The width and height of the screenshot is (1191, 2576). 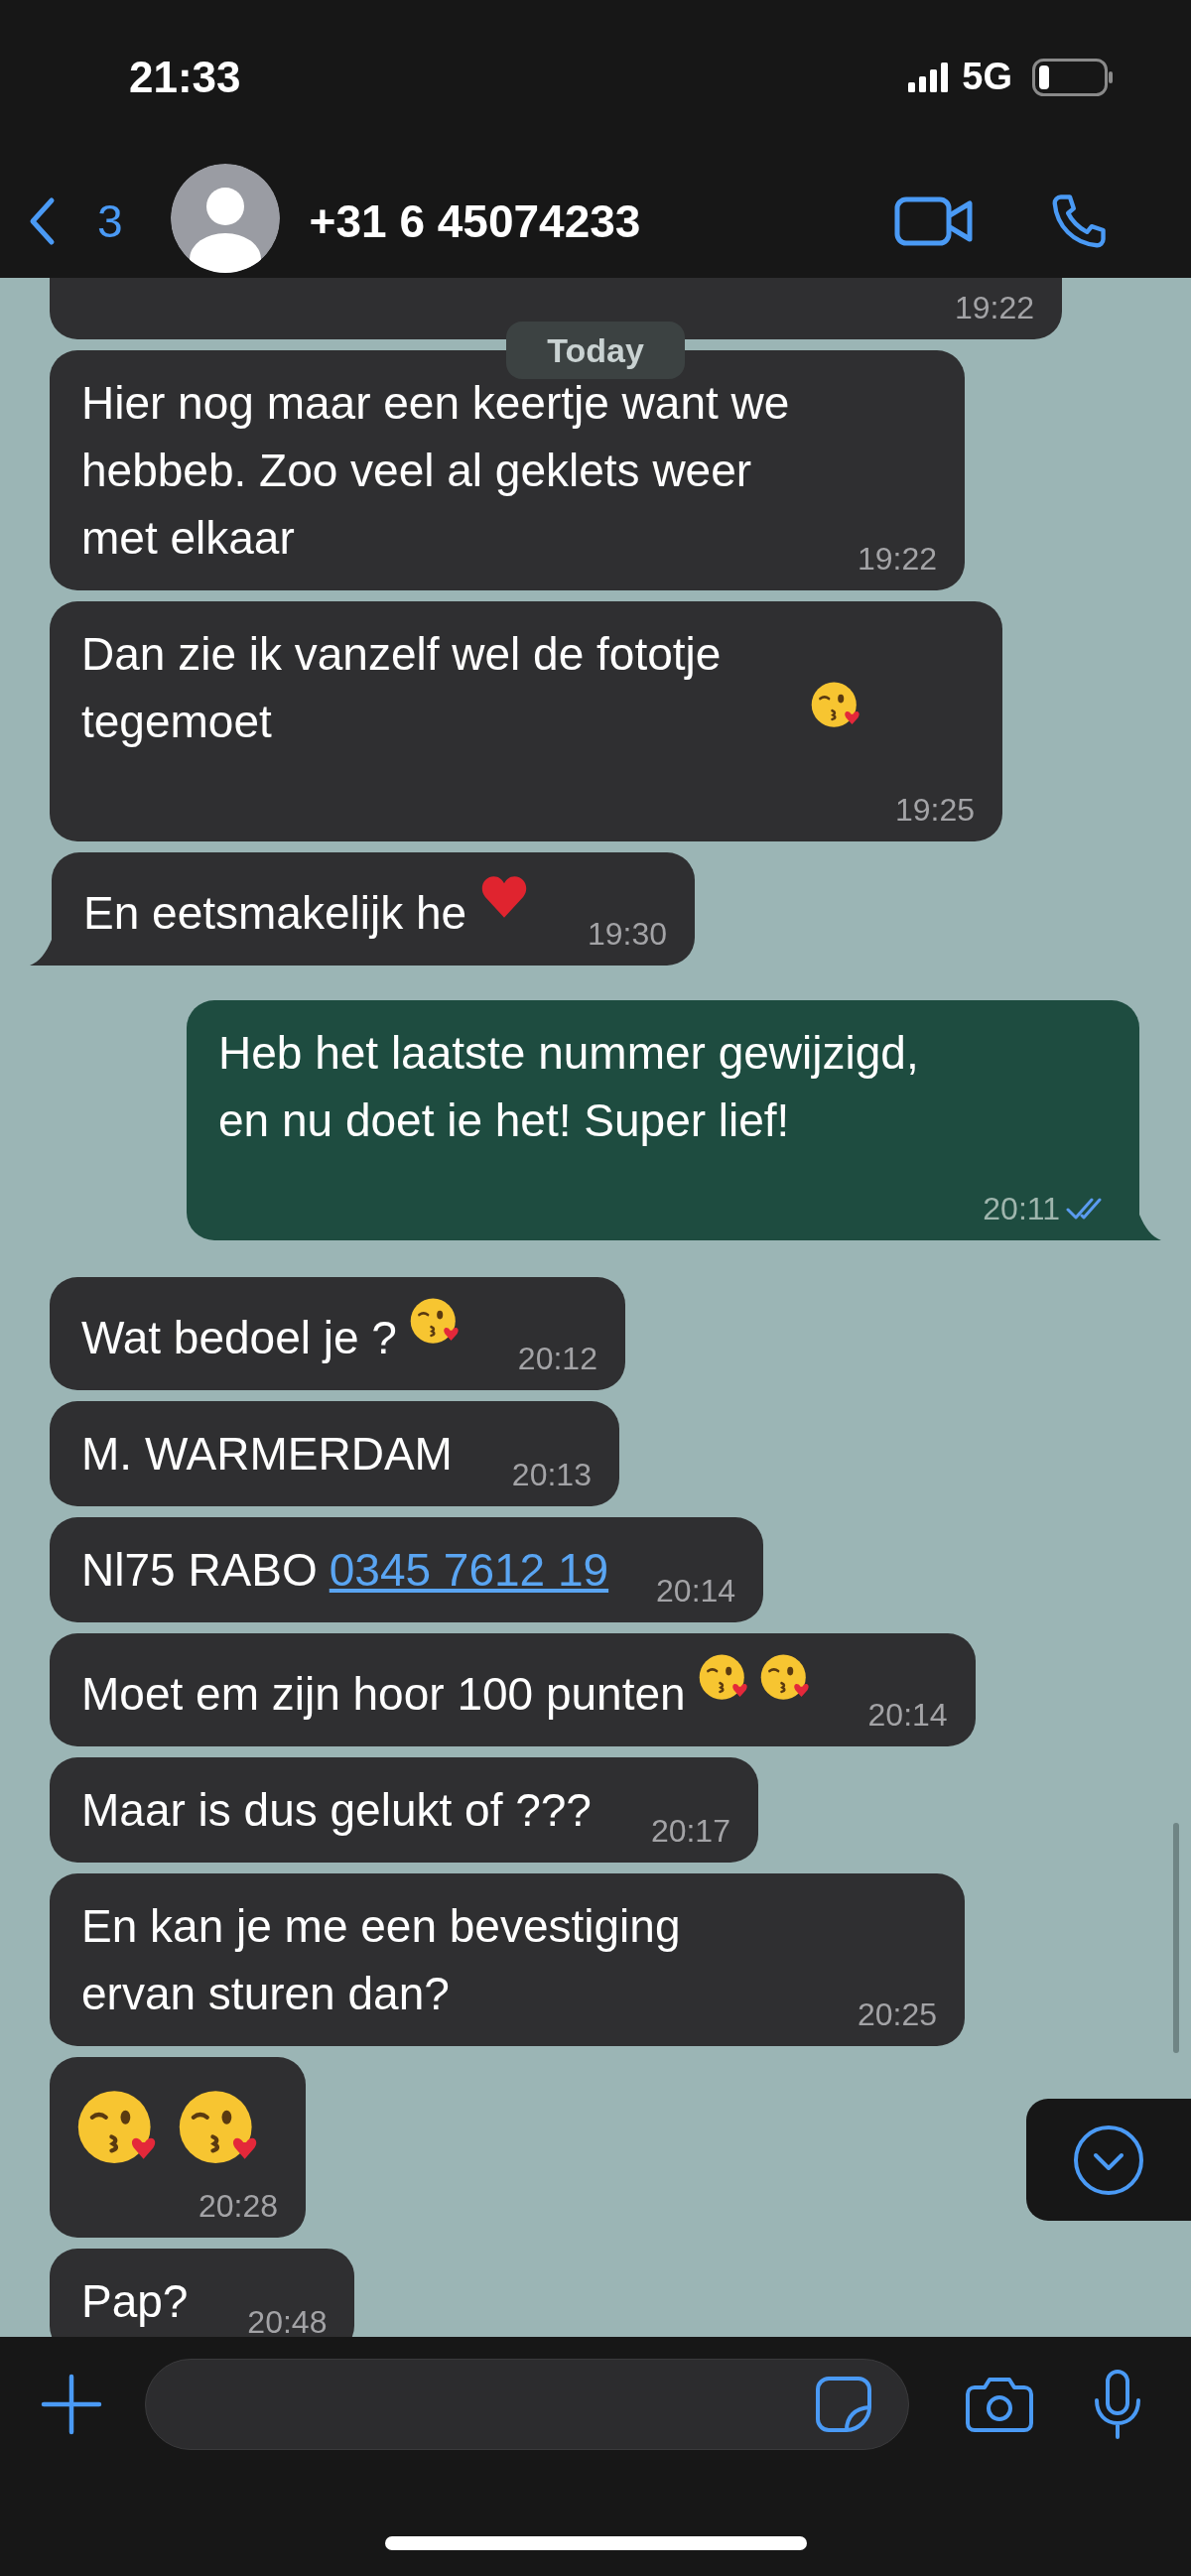 What do you see at coordinates (935, 811) in the screenshot?
I see `message-time: 19:25` at bounding box center [935, 811].